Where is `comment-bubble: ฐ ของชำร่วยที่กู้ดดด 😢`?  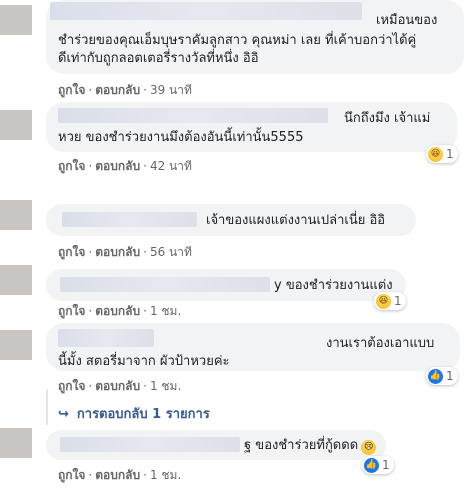 comment-bubble: ฐ ของชำร่วยที่กู้ดดด 😢 is located at coordinates (216, 445).